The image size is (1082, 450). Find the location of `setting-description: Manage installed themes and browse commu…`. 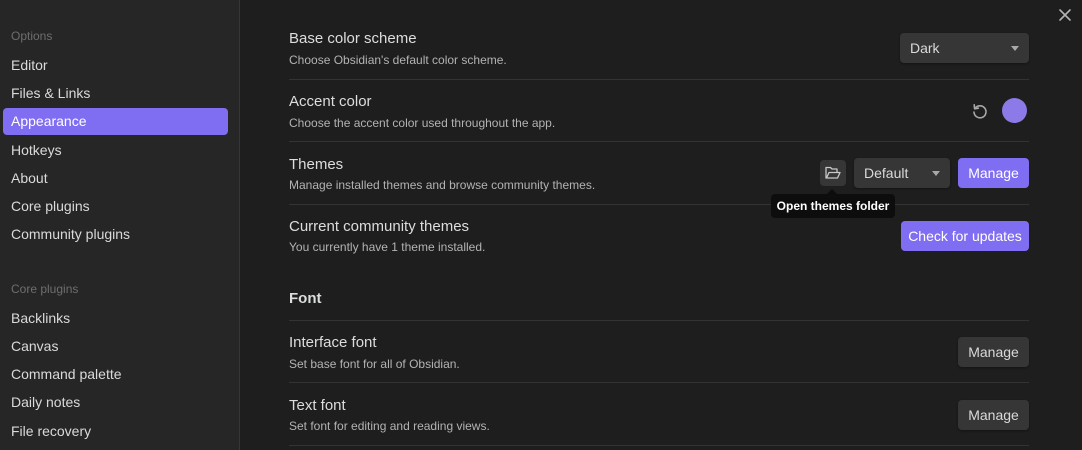

setting-description: Manage installed themes and browse commu… is located at coordinates (442, 185).